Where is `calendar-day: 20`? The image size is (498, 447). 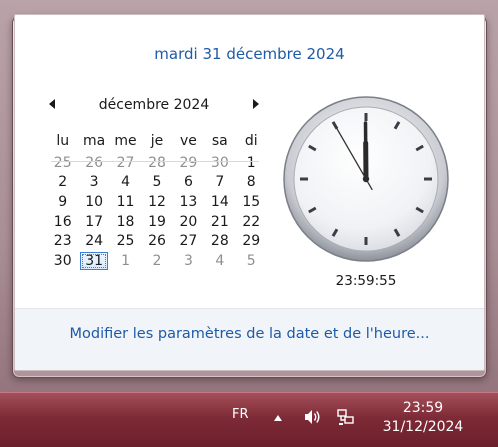 calendar-day: 20 is located at coordinates (188, 222).